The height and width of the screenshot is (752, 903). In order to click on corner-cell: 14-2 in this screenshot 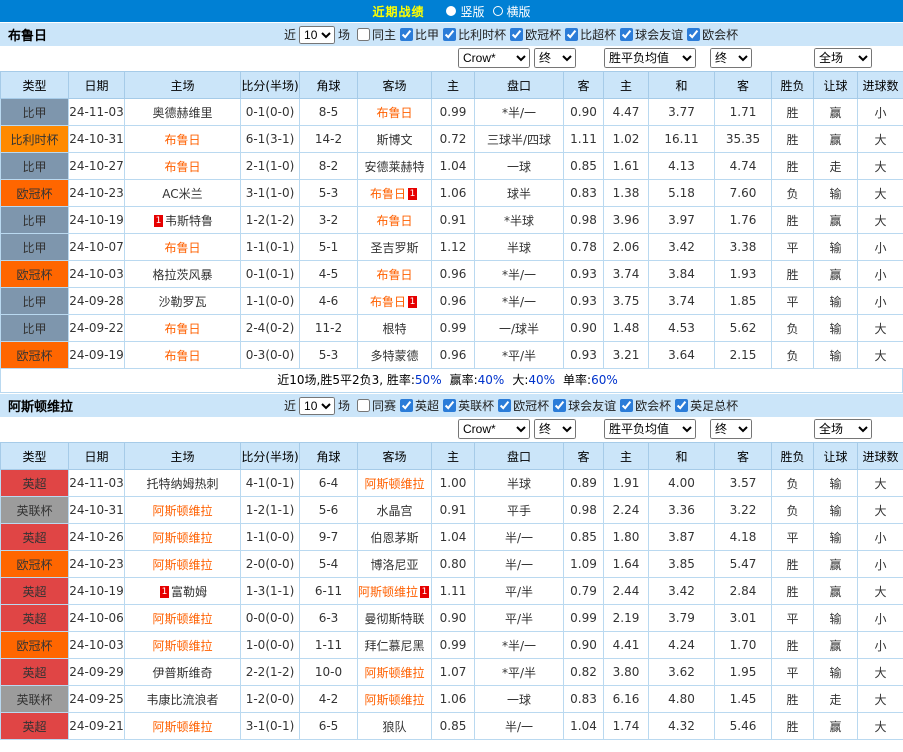, I will do `click(328, 139)`.